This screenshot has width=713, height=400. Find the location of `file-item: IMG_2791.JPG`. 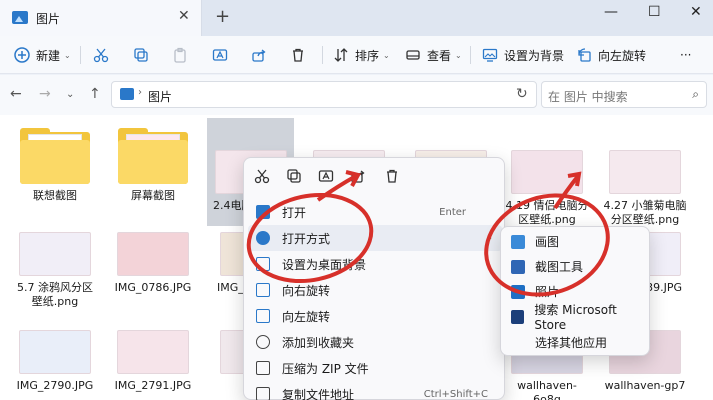

file-item: IMG_2791.JPG is located at coordinates (153, 361).